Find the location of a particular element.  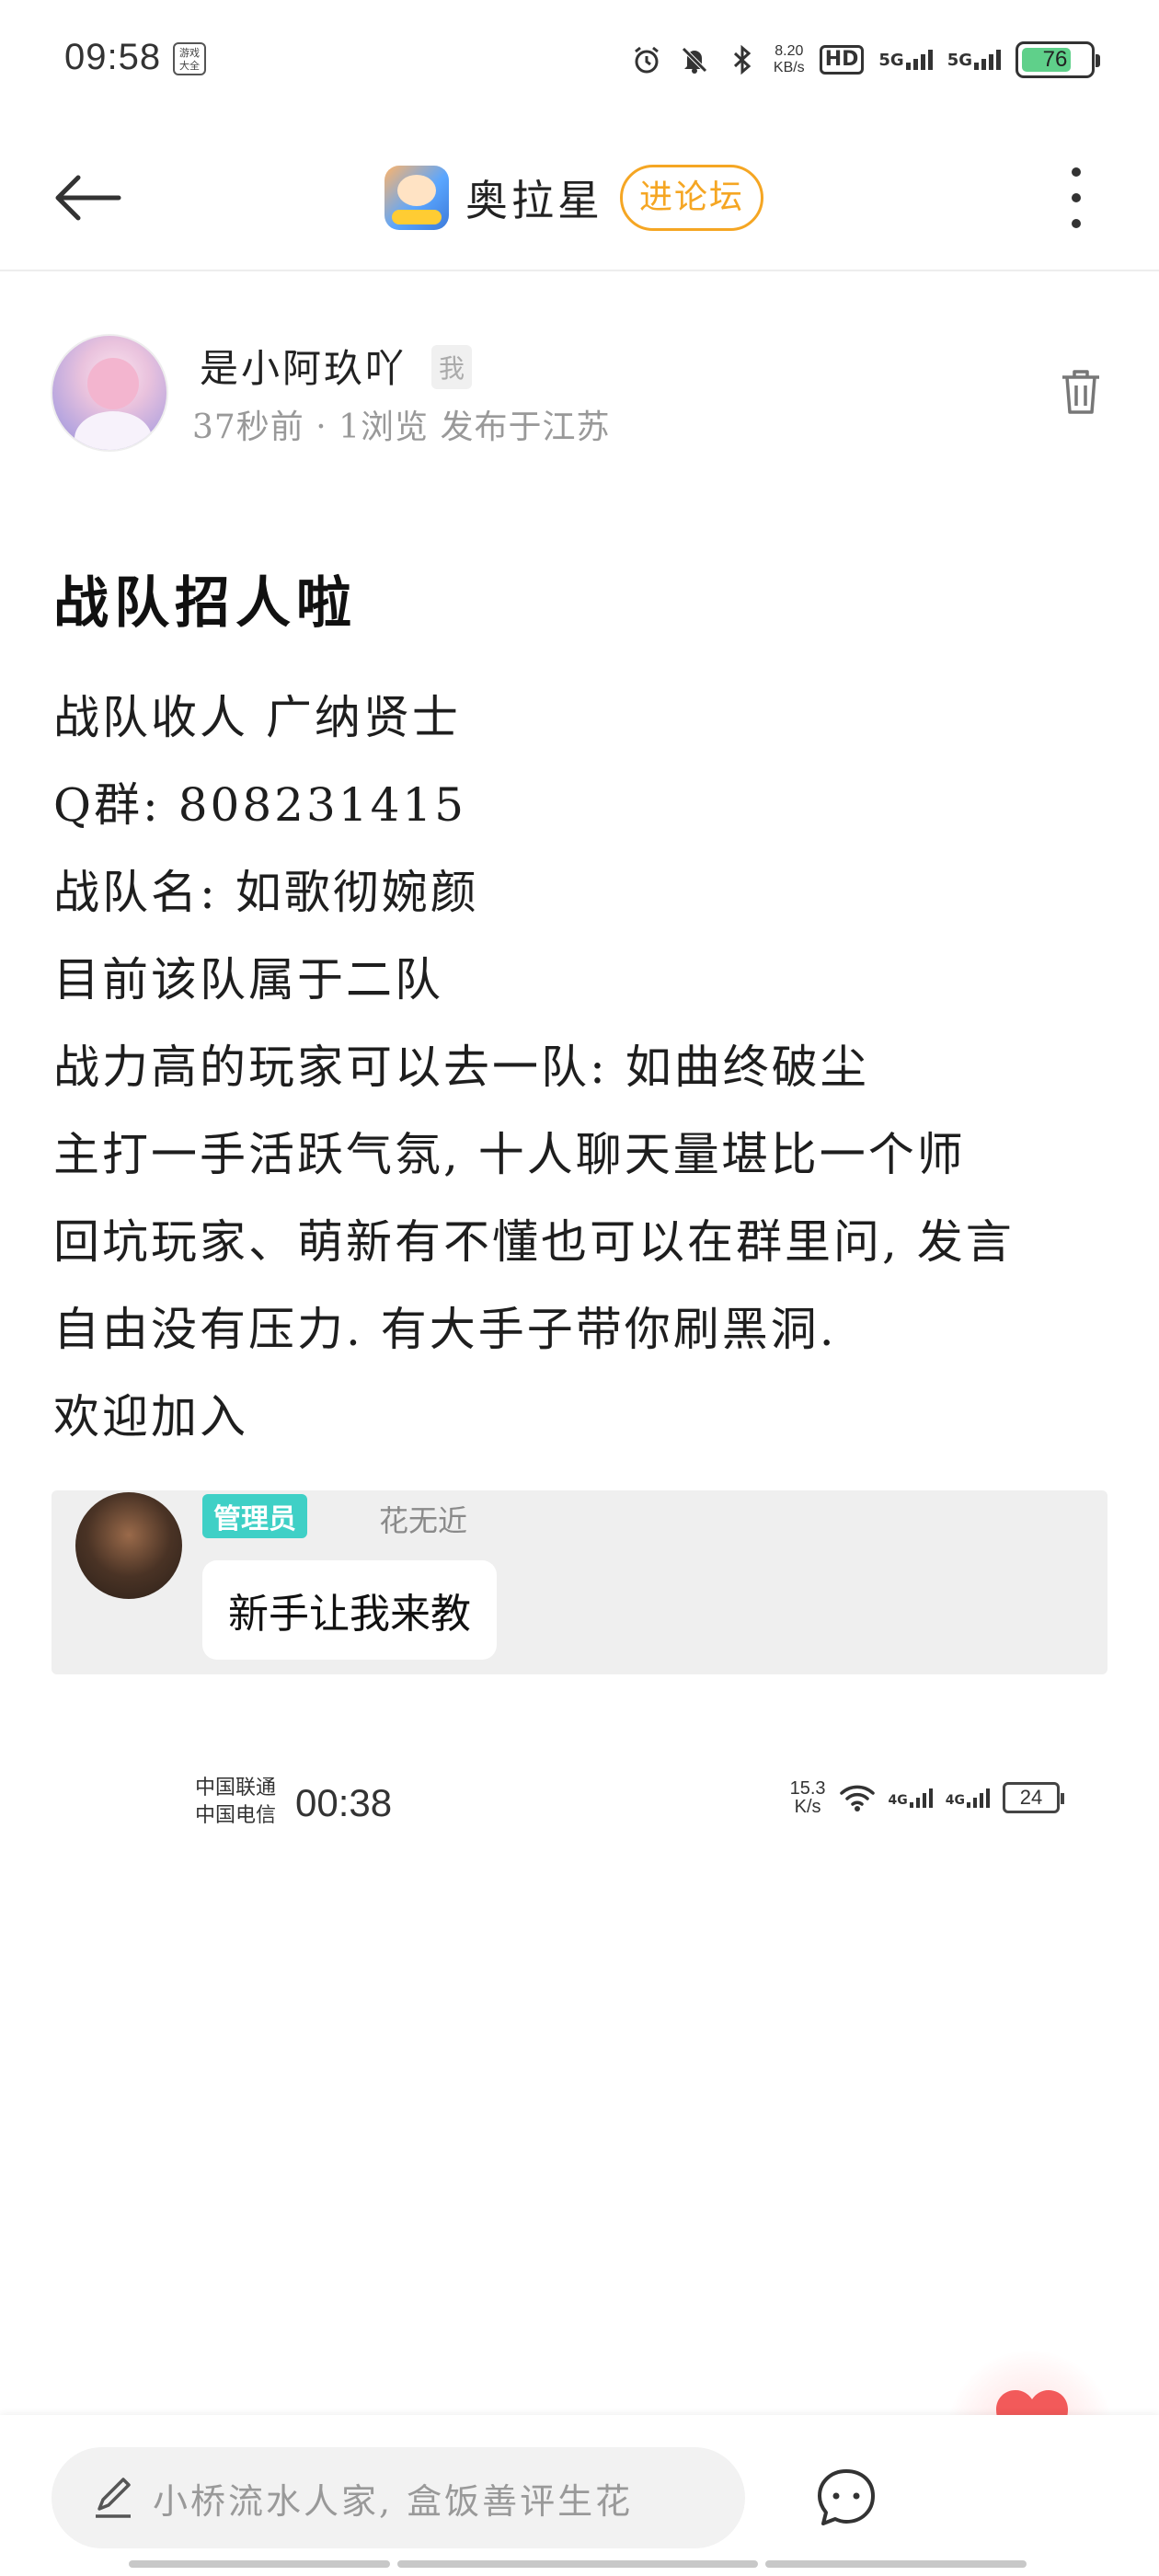

status-time: 09:58 is located at coordinates (113, 57).